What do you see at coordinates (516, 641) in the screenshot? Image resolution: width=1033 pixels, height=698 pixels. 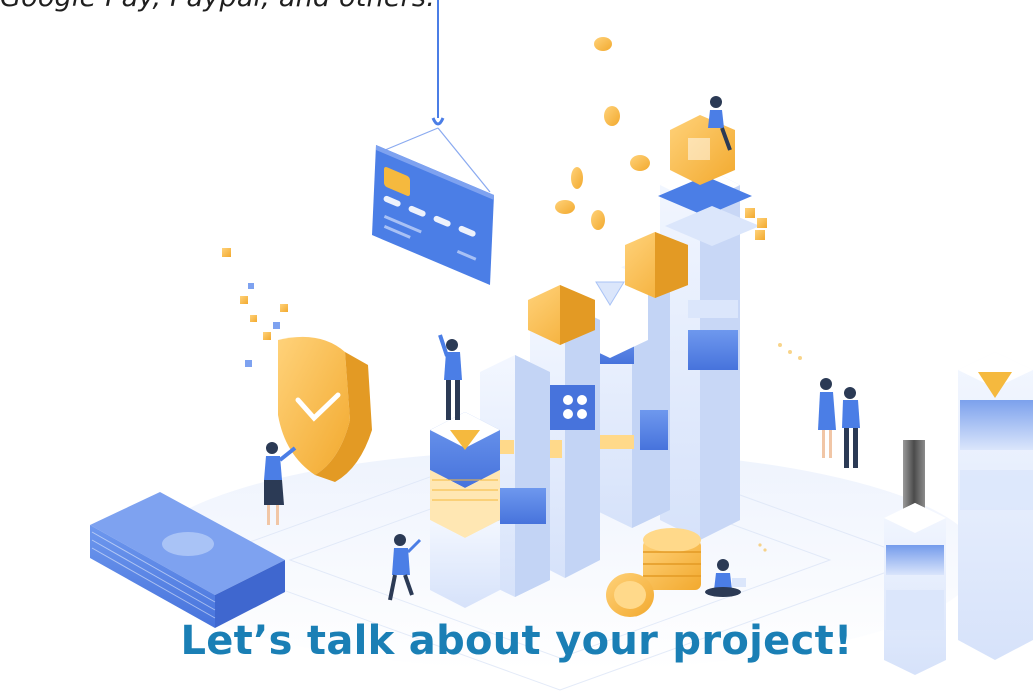 I see `cta-heading: Let’s talk about your project!` at bounding box center [516, 641].